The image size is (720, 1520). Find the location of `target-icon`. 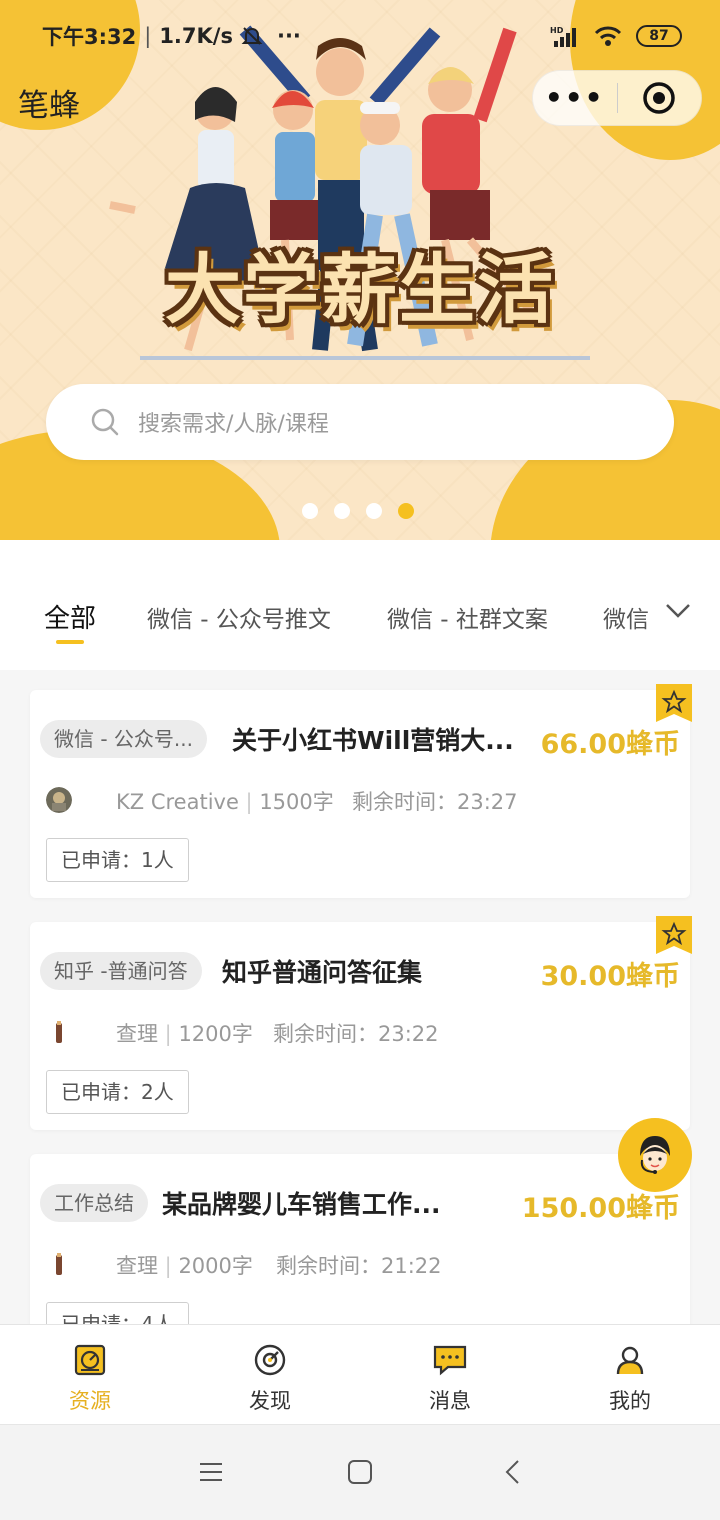

target-icon is located at coordinates (659, 98).